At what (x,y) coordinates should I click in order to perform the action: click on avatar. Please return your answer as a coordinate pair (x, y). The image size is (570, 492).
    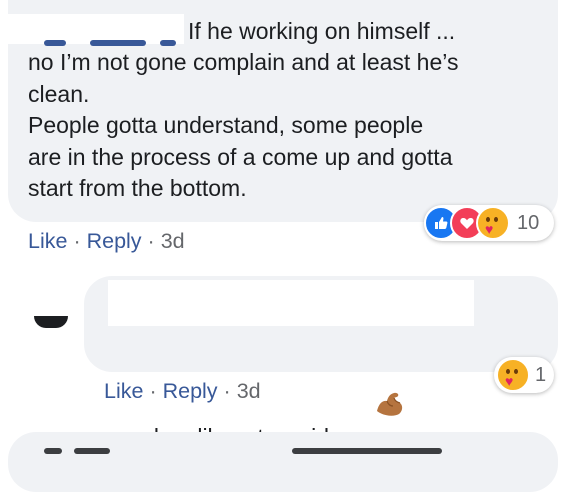
    Looking at the image, I should click on (51, 322).